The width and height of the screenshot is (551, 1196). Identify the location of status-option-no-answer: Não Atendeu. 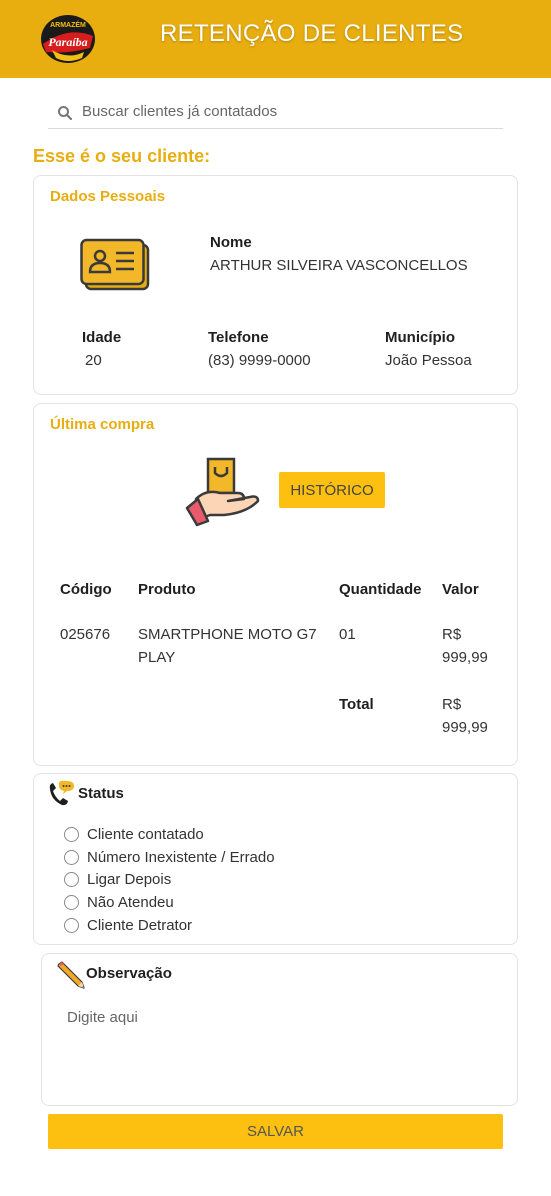
(119, 902).